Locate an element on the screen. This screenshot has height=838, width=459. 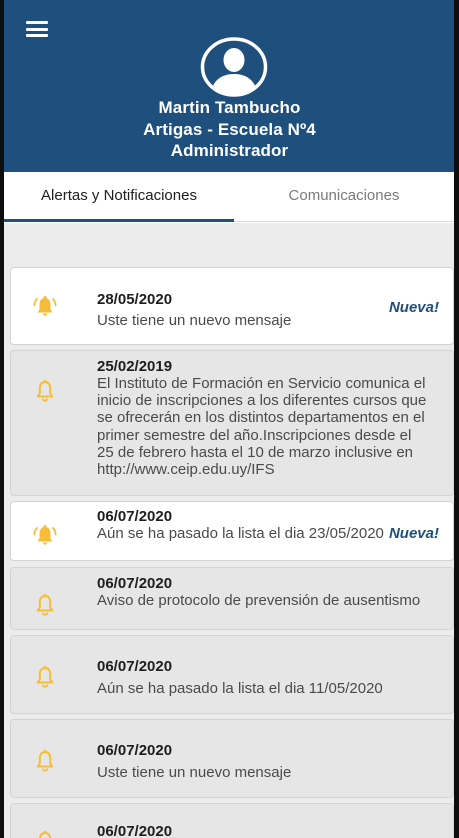
user-avatar-icon is located at coordinates (234, 67).